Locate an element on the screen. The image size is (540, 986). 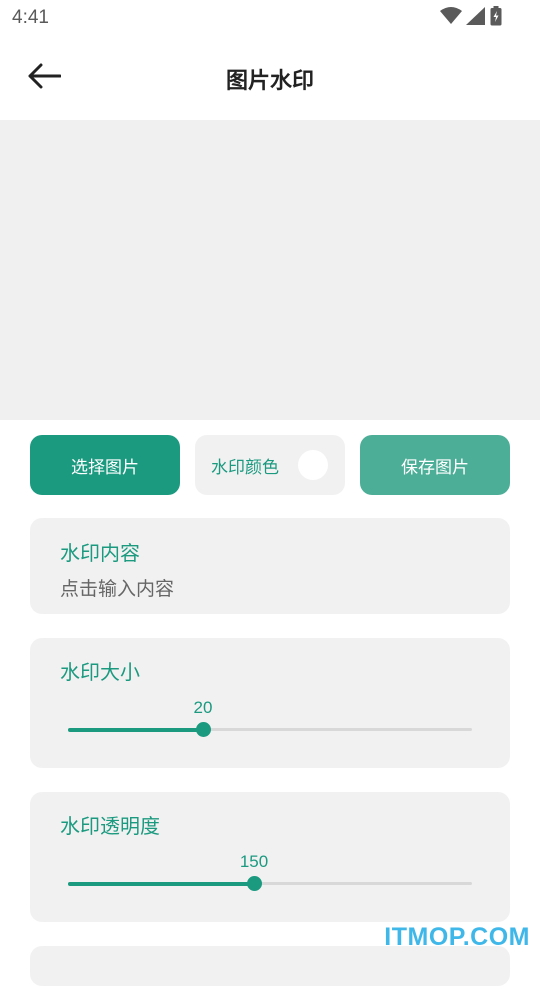
content-input: 点击输入内容 is located at coordinates (117, 587).